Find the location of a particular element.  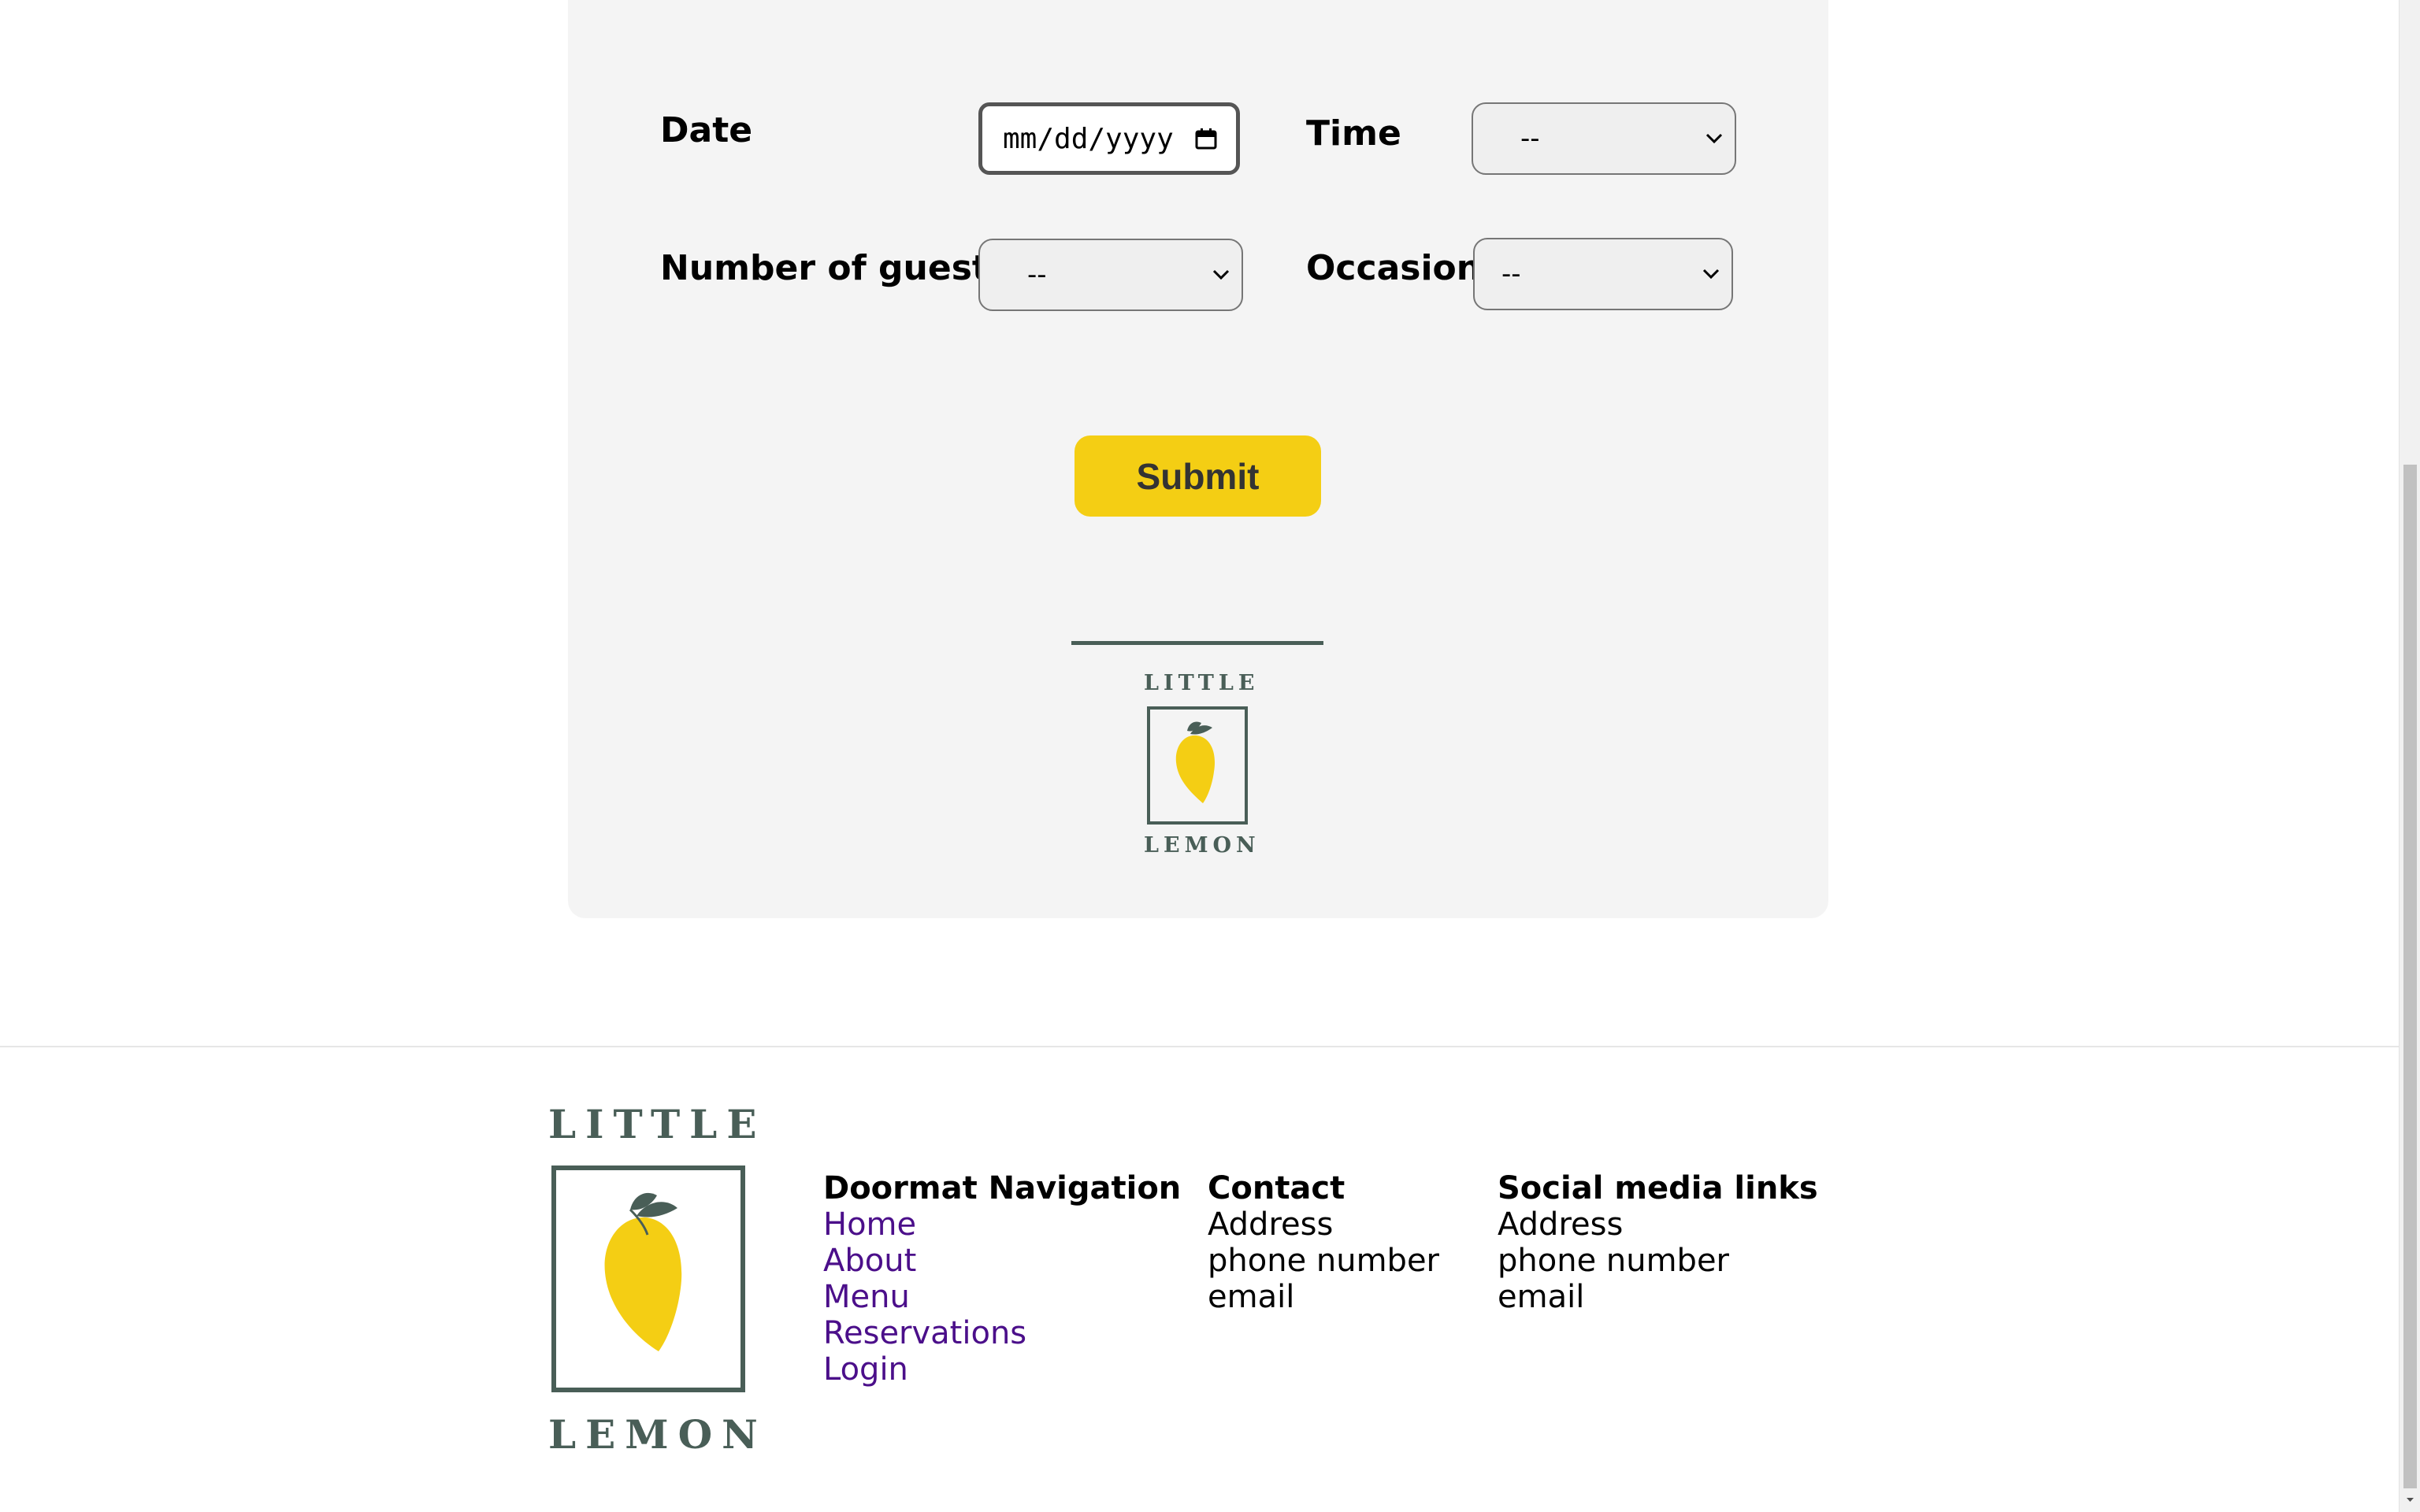

divider is located at coordinates (1197, 643).